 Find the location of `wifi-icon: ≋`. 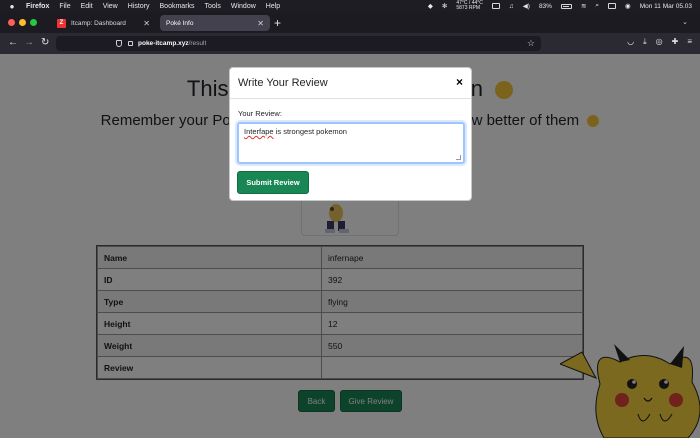

wifi-icon: ≋ is located at coordinates (583, 6).